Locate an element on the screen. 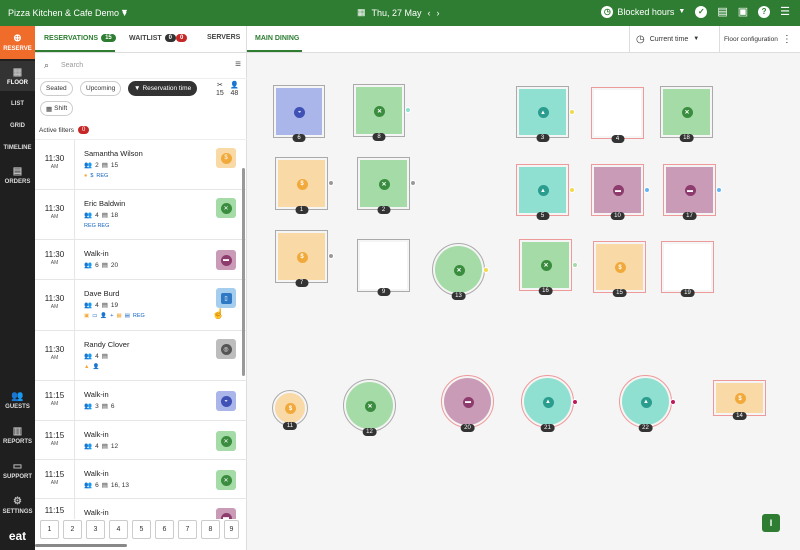 The height and width of the screenshot is (550, 800). table-20: ▬ 20 is located at coordinates (467, 403).